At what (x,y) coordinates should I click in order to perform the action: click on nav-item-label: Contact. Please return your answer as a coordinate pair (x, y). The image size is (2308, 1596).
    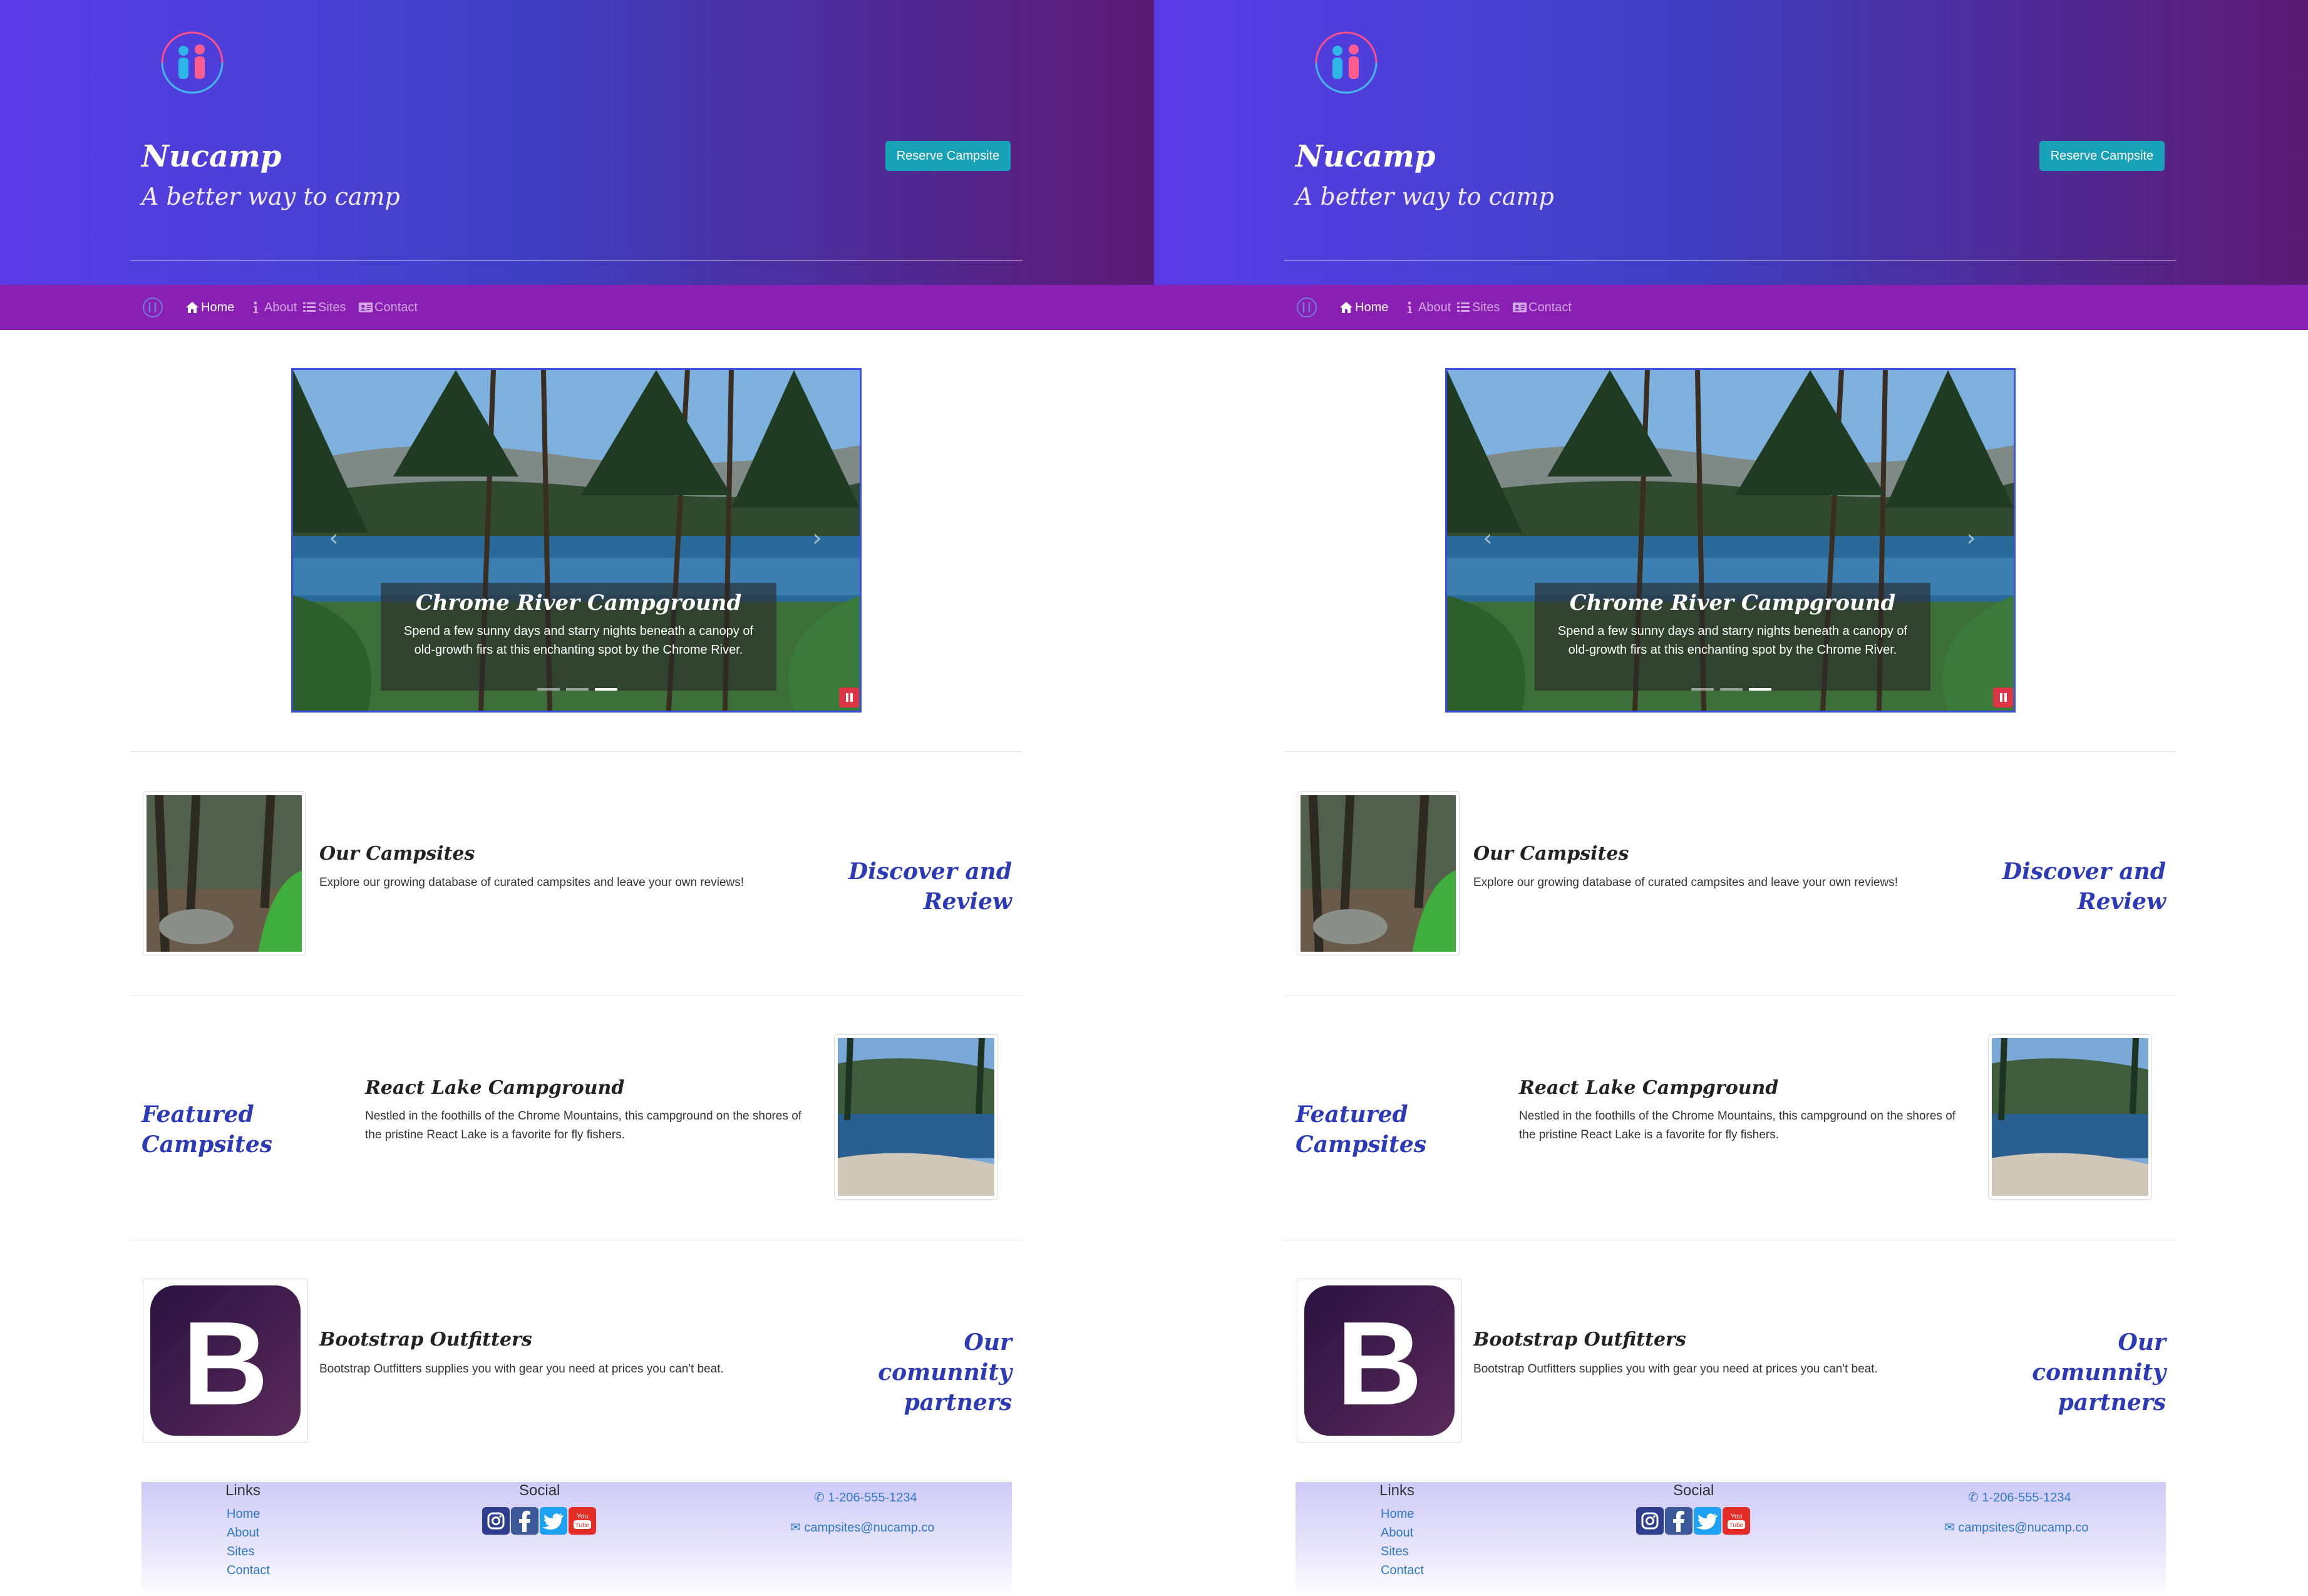
    Looking at the image, I should click on (396, 307).